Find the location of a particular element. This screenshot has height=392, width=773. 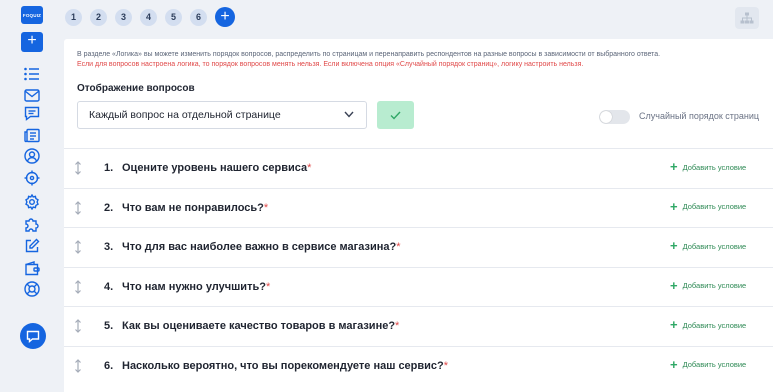

sidebar: FOQUIZ + is located at coordinates (32, 196).